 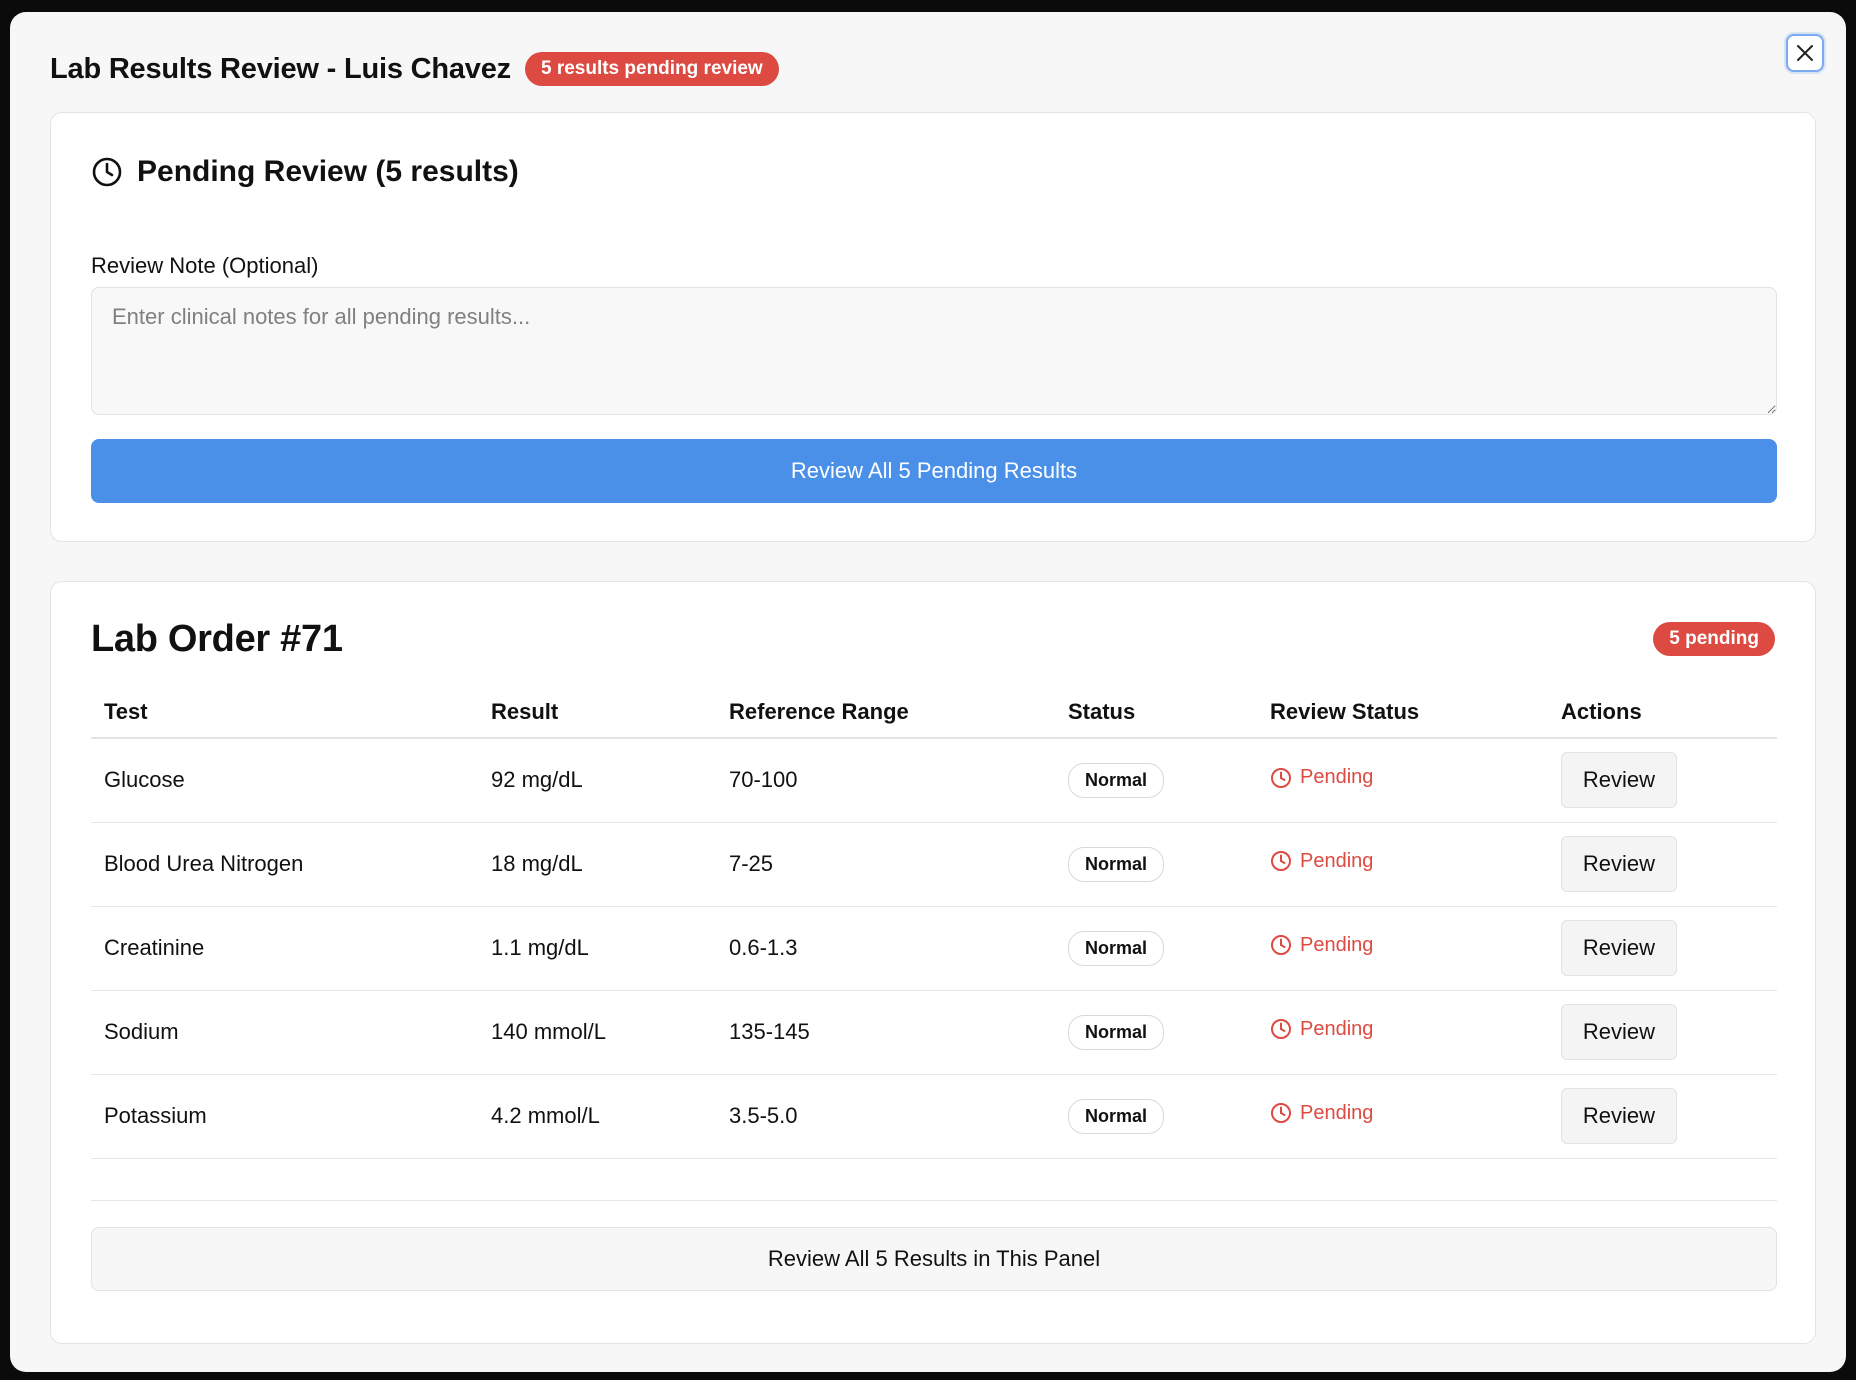 I want to click on review-all-panel-button: Review All 5 Results in This Panel, so click(x=934, y=1259).